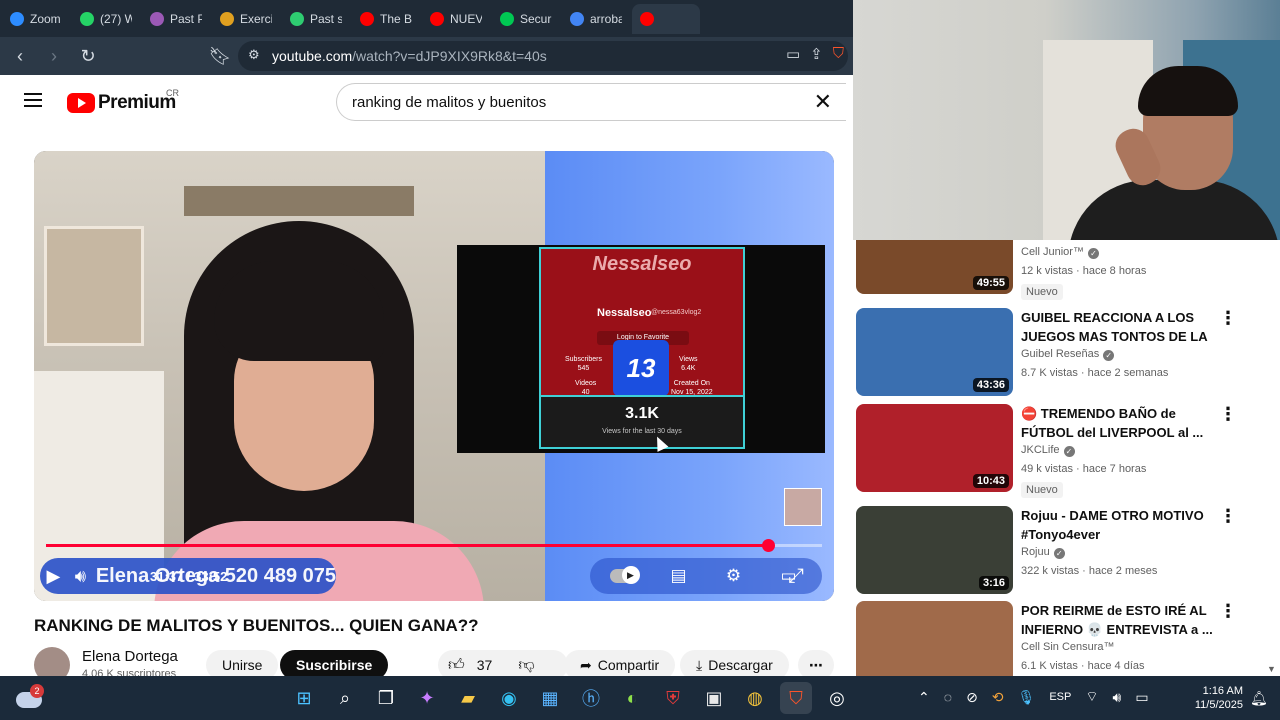 This screenshot has width=1280, height=720. Describe the element at coordinates (121, 103) in the screenshot. I see `youtube-premium-logo: Premium` at that location.